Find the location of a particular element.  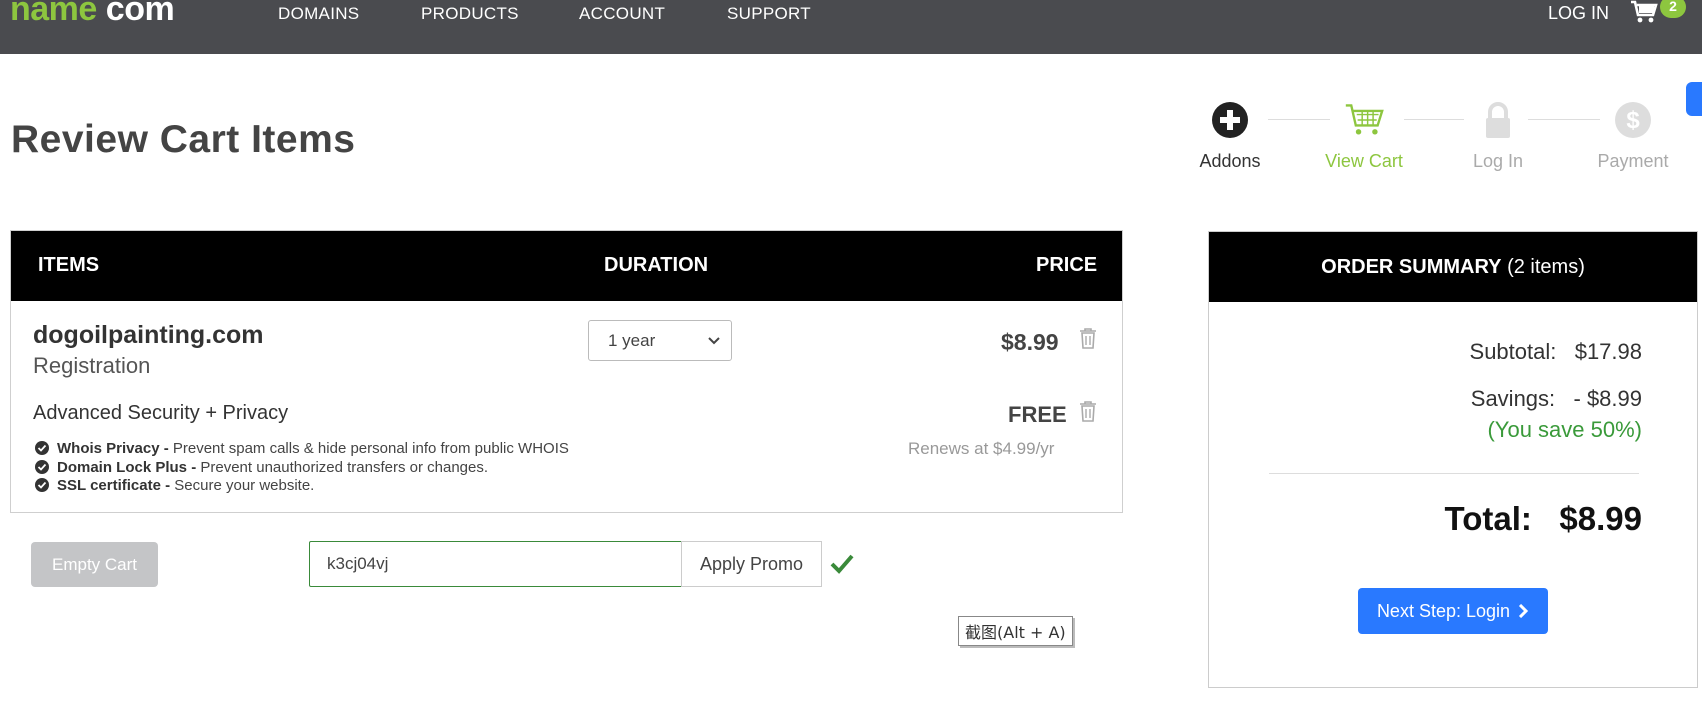

duration-select: 1 year is located at coordinates (660, 340).